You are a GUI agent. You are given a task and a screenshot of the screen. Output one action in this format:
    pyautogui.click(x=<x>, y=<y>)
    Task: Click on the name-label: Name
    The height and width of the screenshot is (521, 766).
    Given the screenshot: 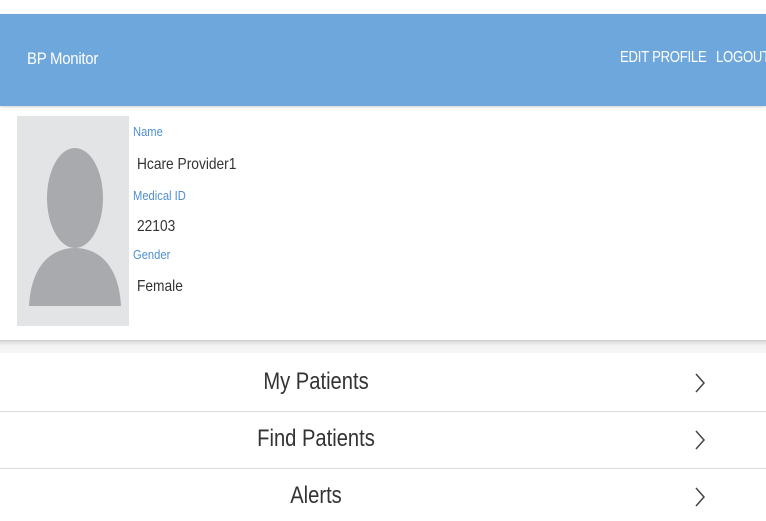 What is the action you would take?
    pyautogui.click(x=148, y=131)
    